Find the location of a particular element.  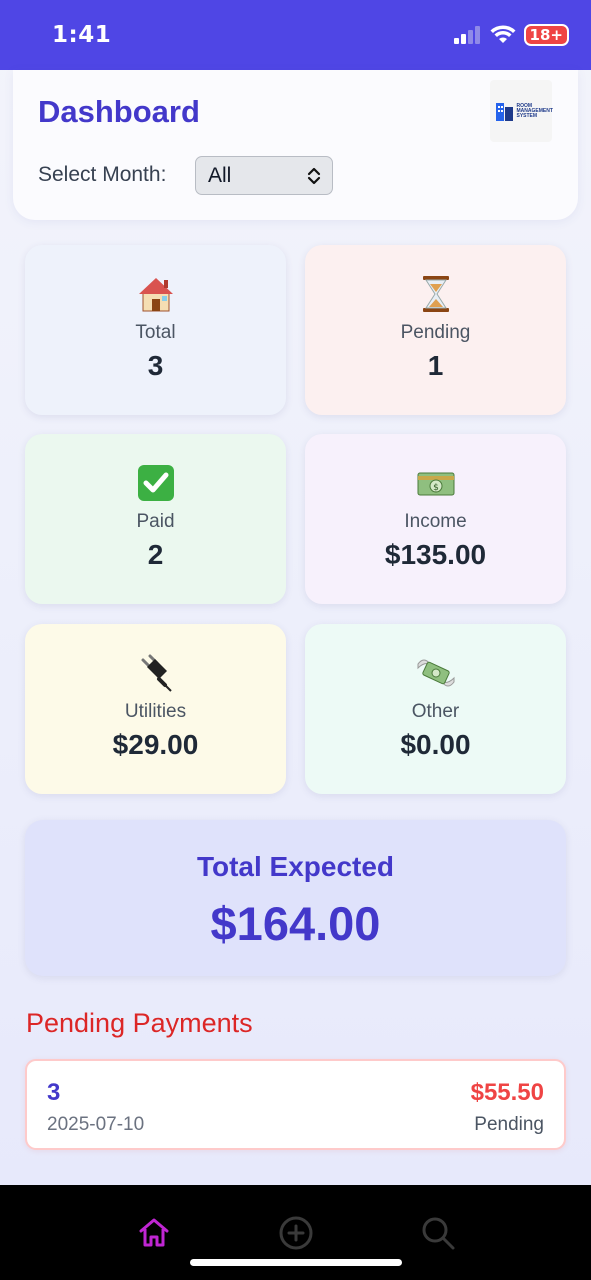

payment-amount: $55.50 is located at coordinates (507, 1092).